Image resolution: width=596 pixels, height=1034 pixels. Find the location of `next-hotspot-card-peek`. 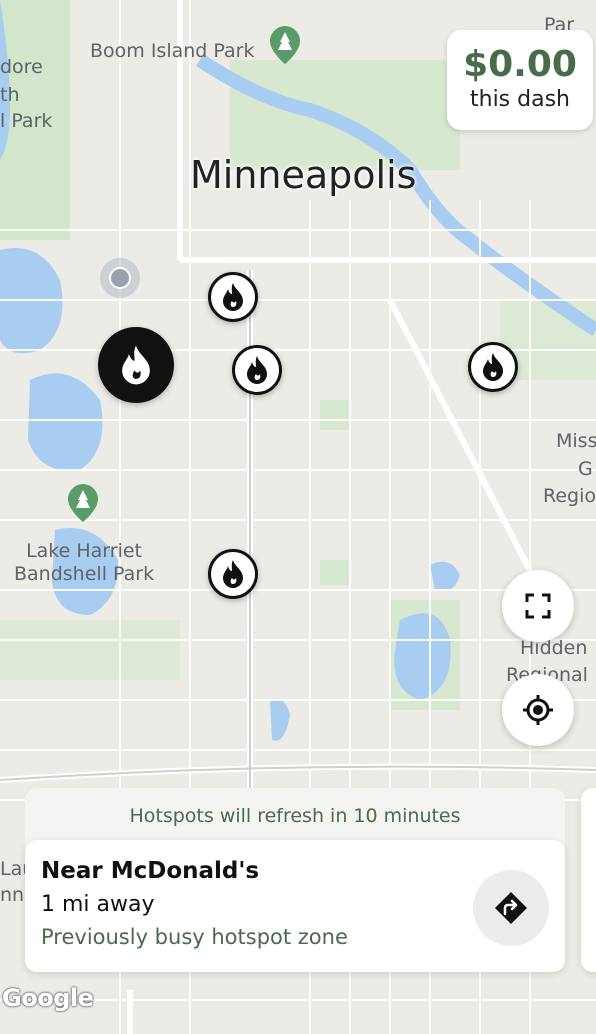

next-hotspot-card-peek is located at coordinates (588, 880).